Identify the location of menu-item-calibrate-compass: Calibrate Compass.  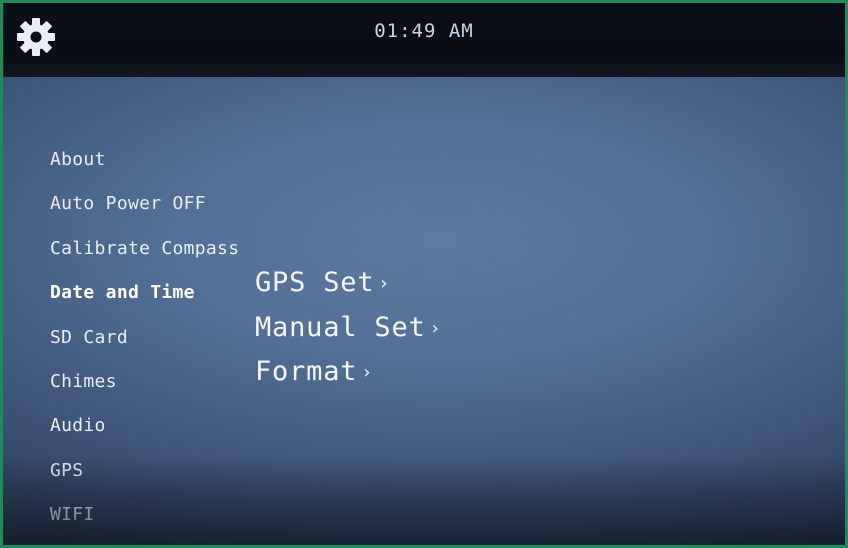
(144, 260).